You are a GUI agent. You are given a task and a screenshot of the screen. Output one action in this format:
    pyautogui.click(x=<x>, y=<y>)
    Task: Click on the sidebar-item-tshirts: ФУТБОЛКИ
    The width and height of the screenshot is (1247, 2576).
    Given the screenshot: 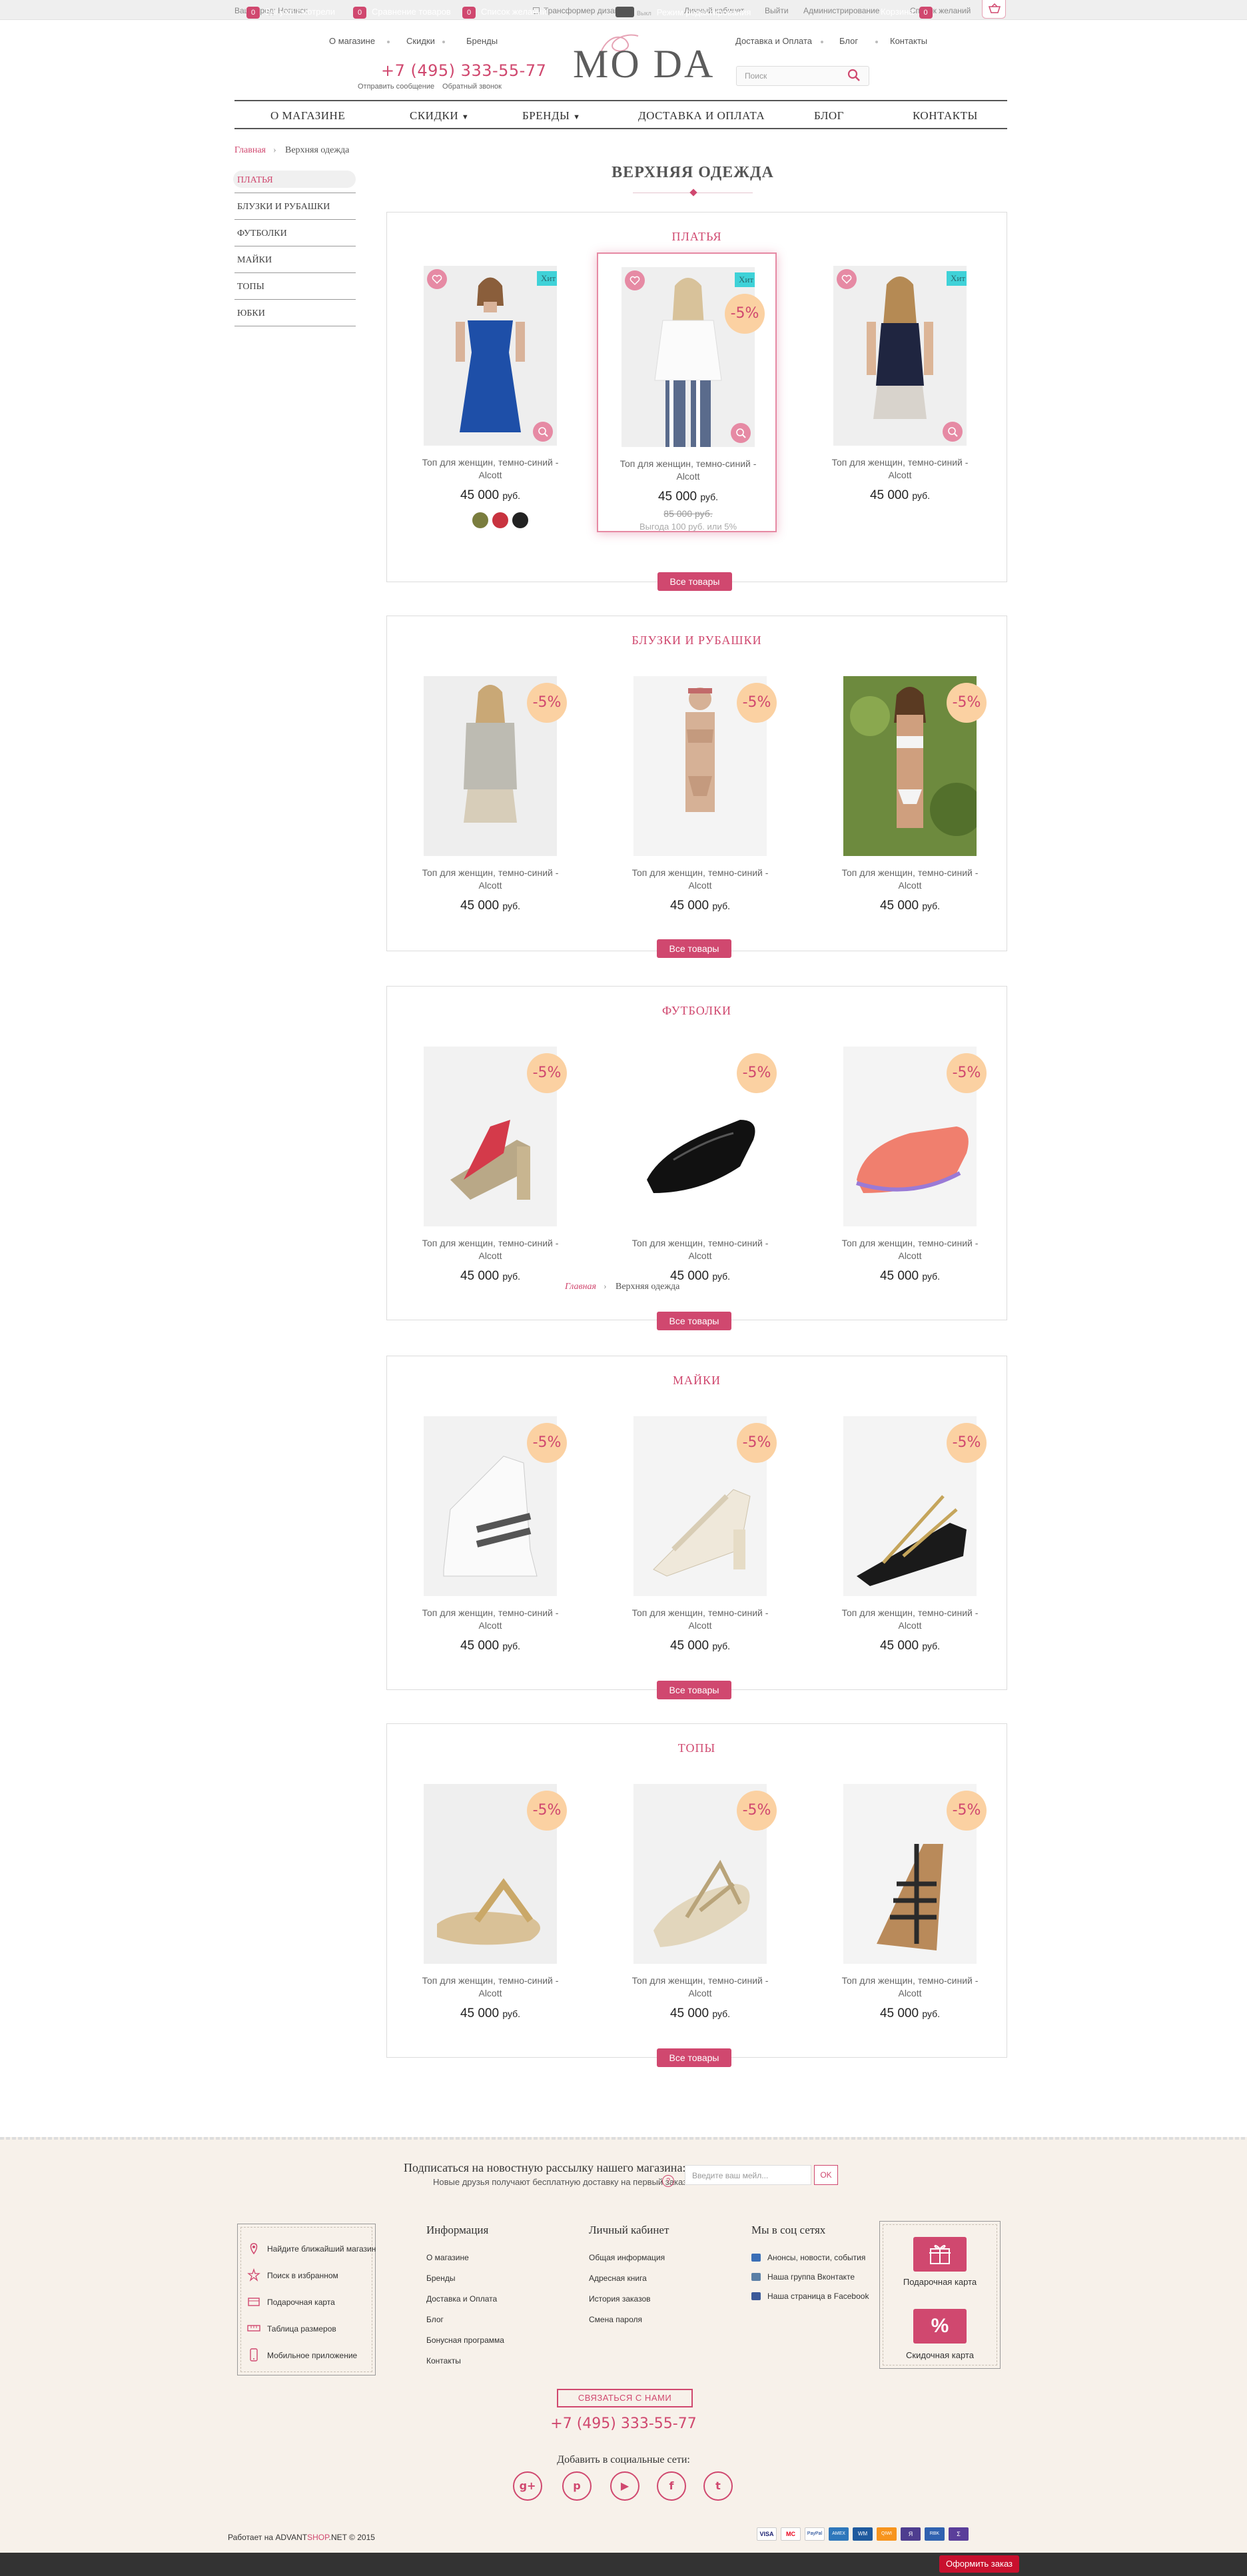 What is the action you would take?
    pyautogui.click(x=295, y=233)
    